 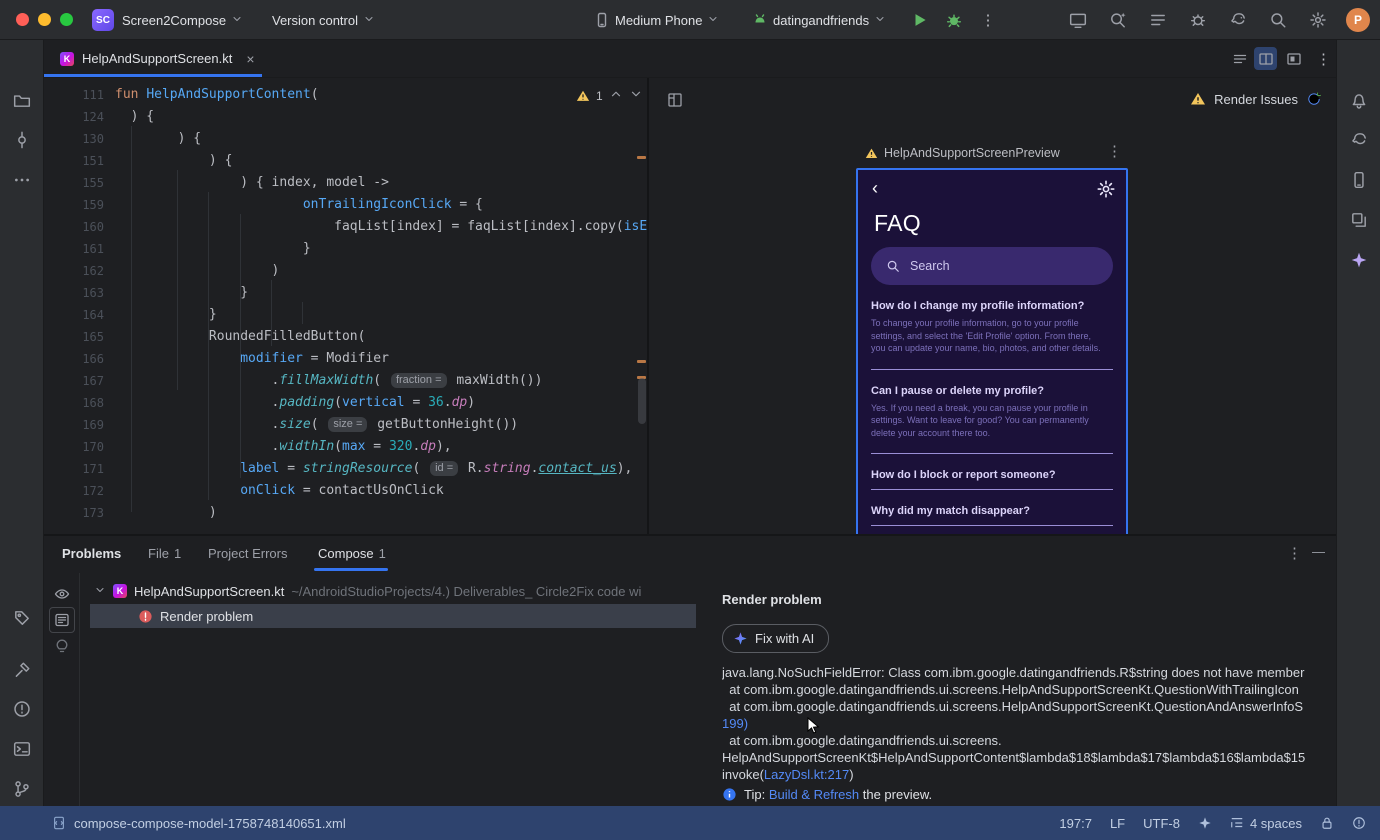 I want to click on code-line: 151 ) {, so click(x=346, y=161).